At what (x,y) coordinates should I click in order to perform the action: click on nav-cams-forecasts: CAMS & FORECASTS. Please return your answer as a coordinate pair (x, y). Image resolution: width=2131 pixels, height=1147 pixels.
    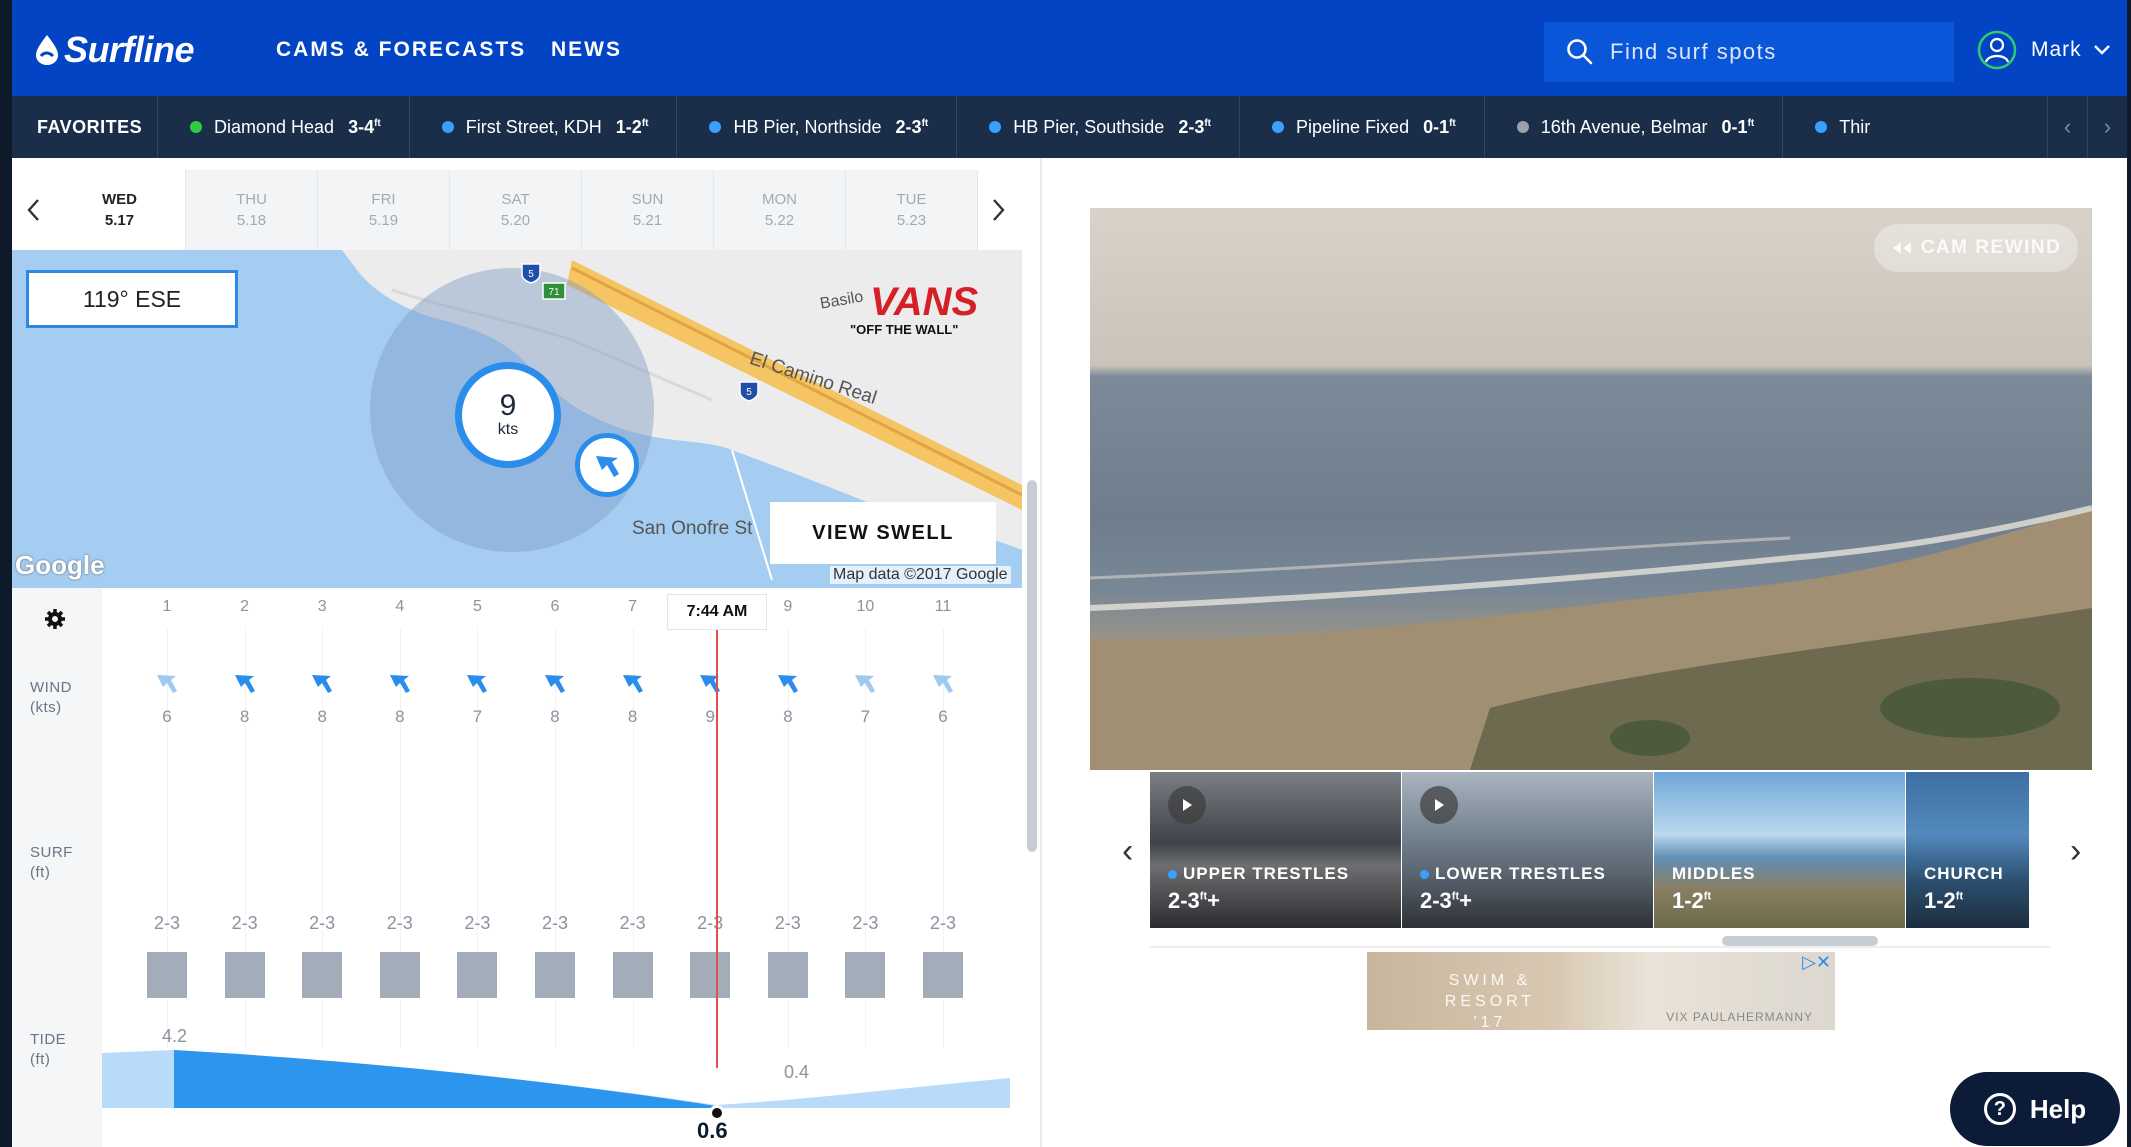
    Looking at the image, I should click on (401, 50).